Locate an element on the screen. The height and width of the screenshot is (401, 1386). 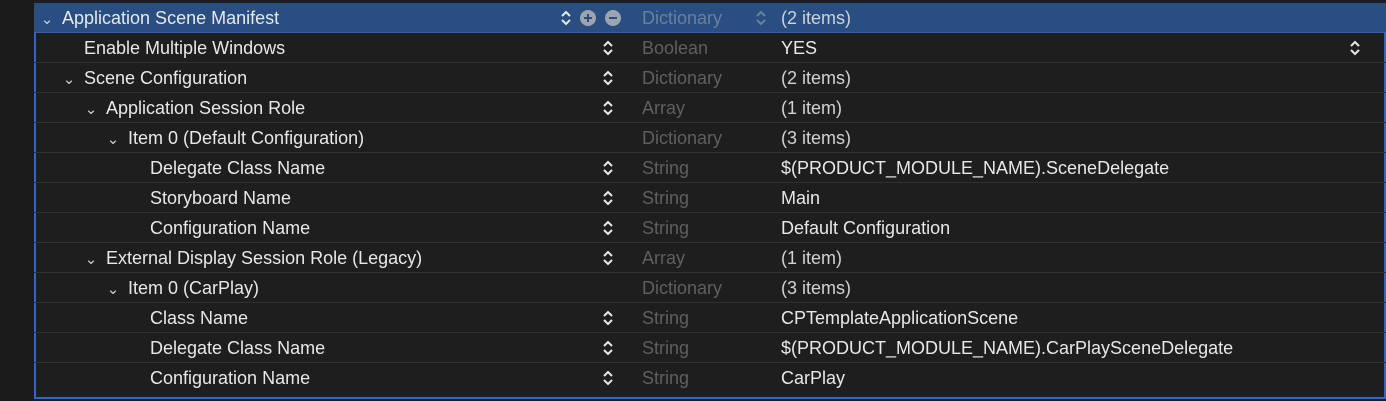
row-type: Boolean is located at coordinates (675, 48).